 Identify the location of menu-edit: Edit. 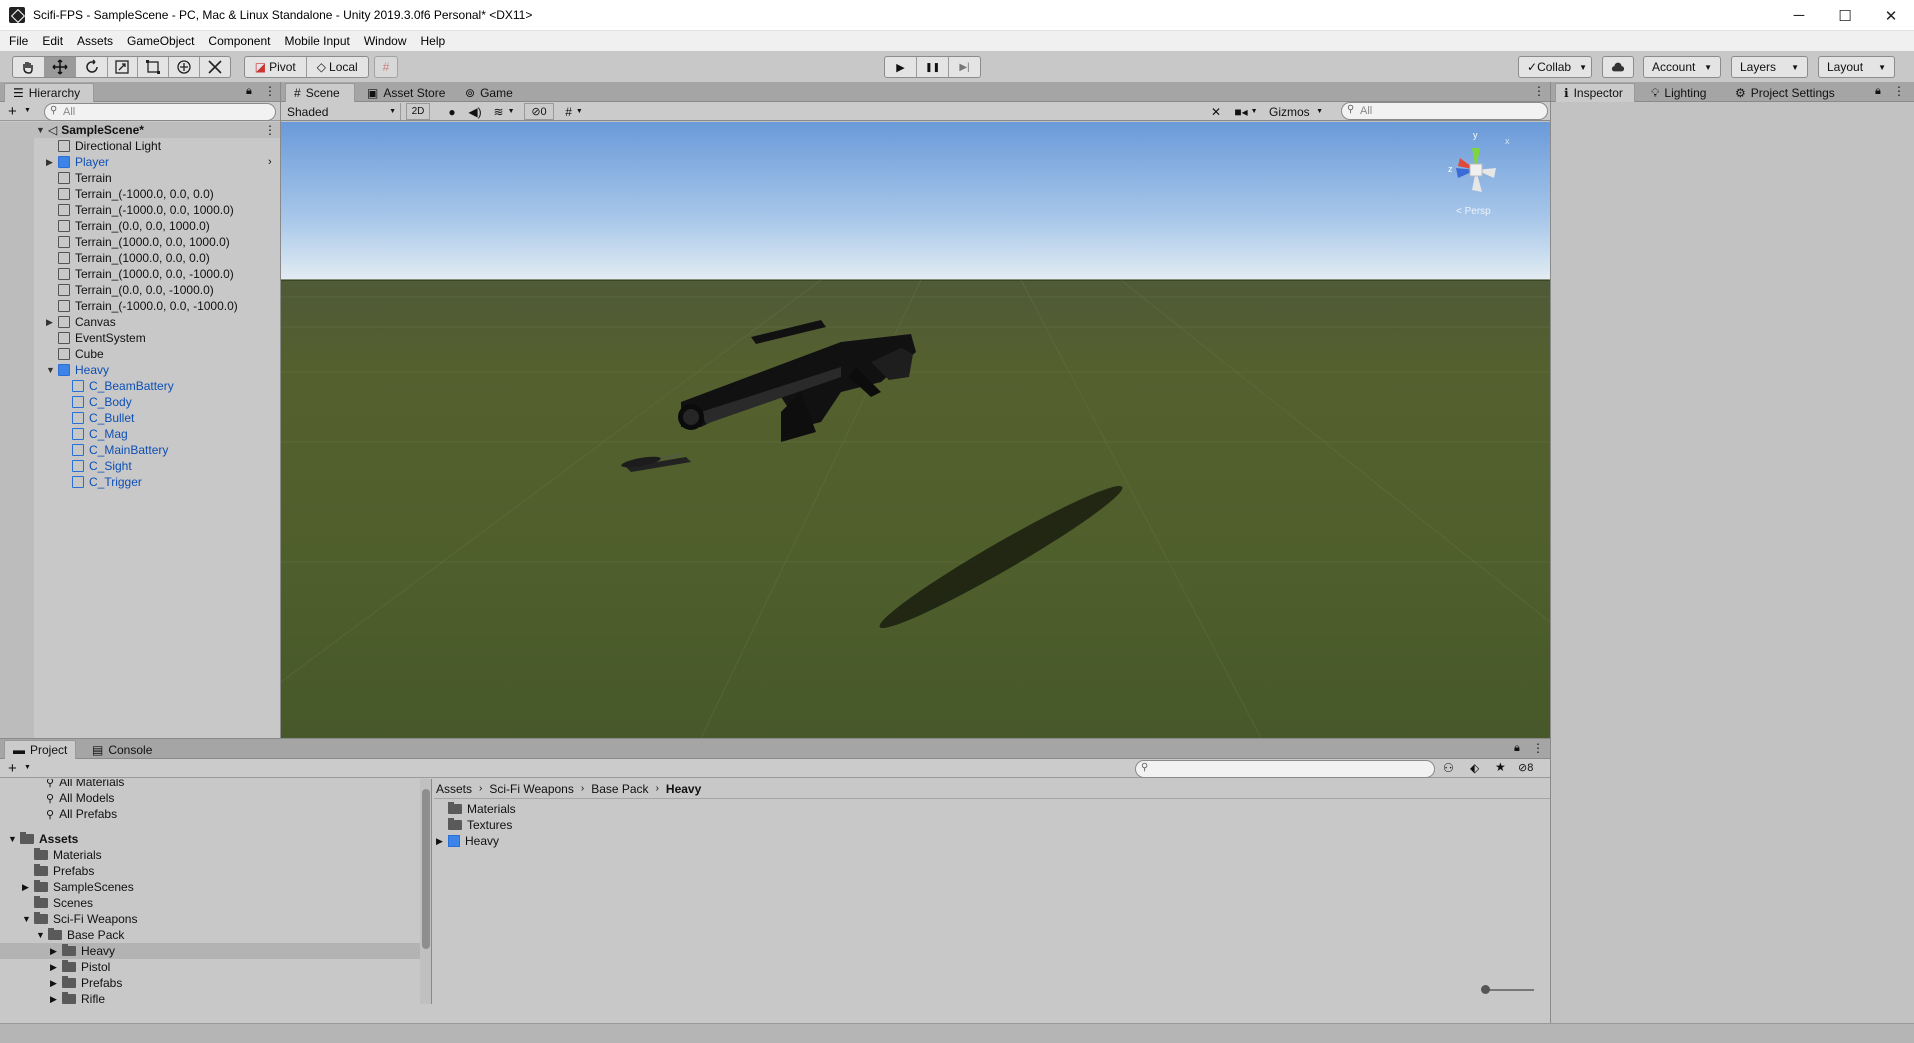
(52, 41).